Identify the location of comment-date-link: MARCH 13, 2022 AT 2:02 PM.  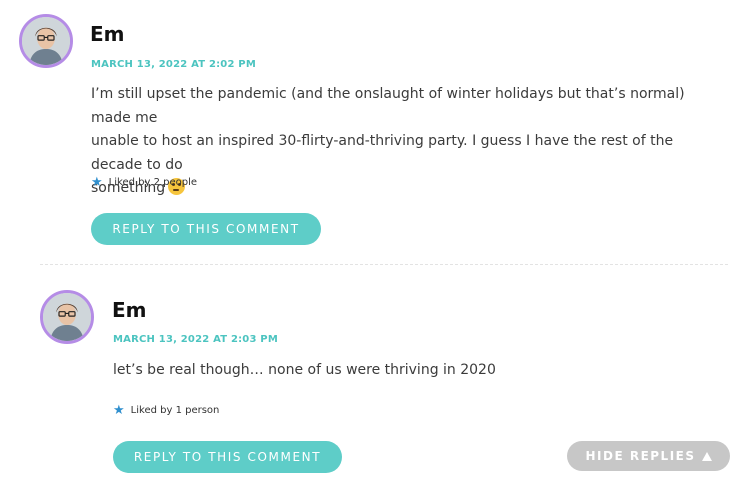
(173, 64).